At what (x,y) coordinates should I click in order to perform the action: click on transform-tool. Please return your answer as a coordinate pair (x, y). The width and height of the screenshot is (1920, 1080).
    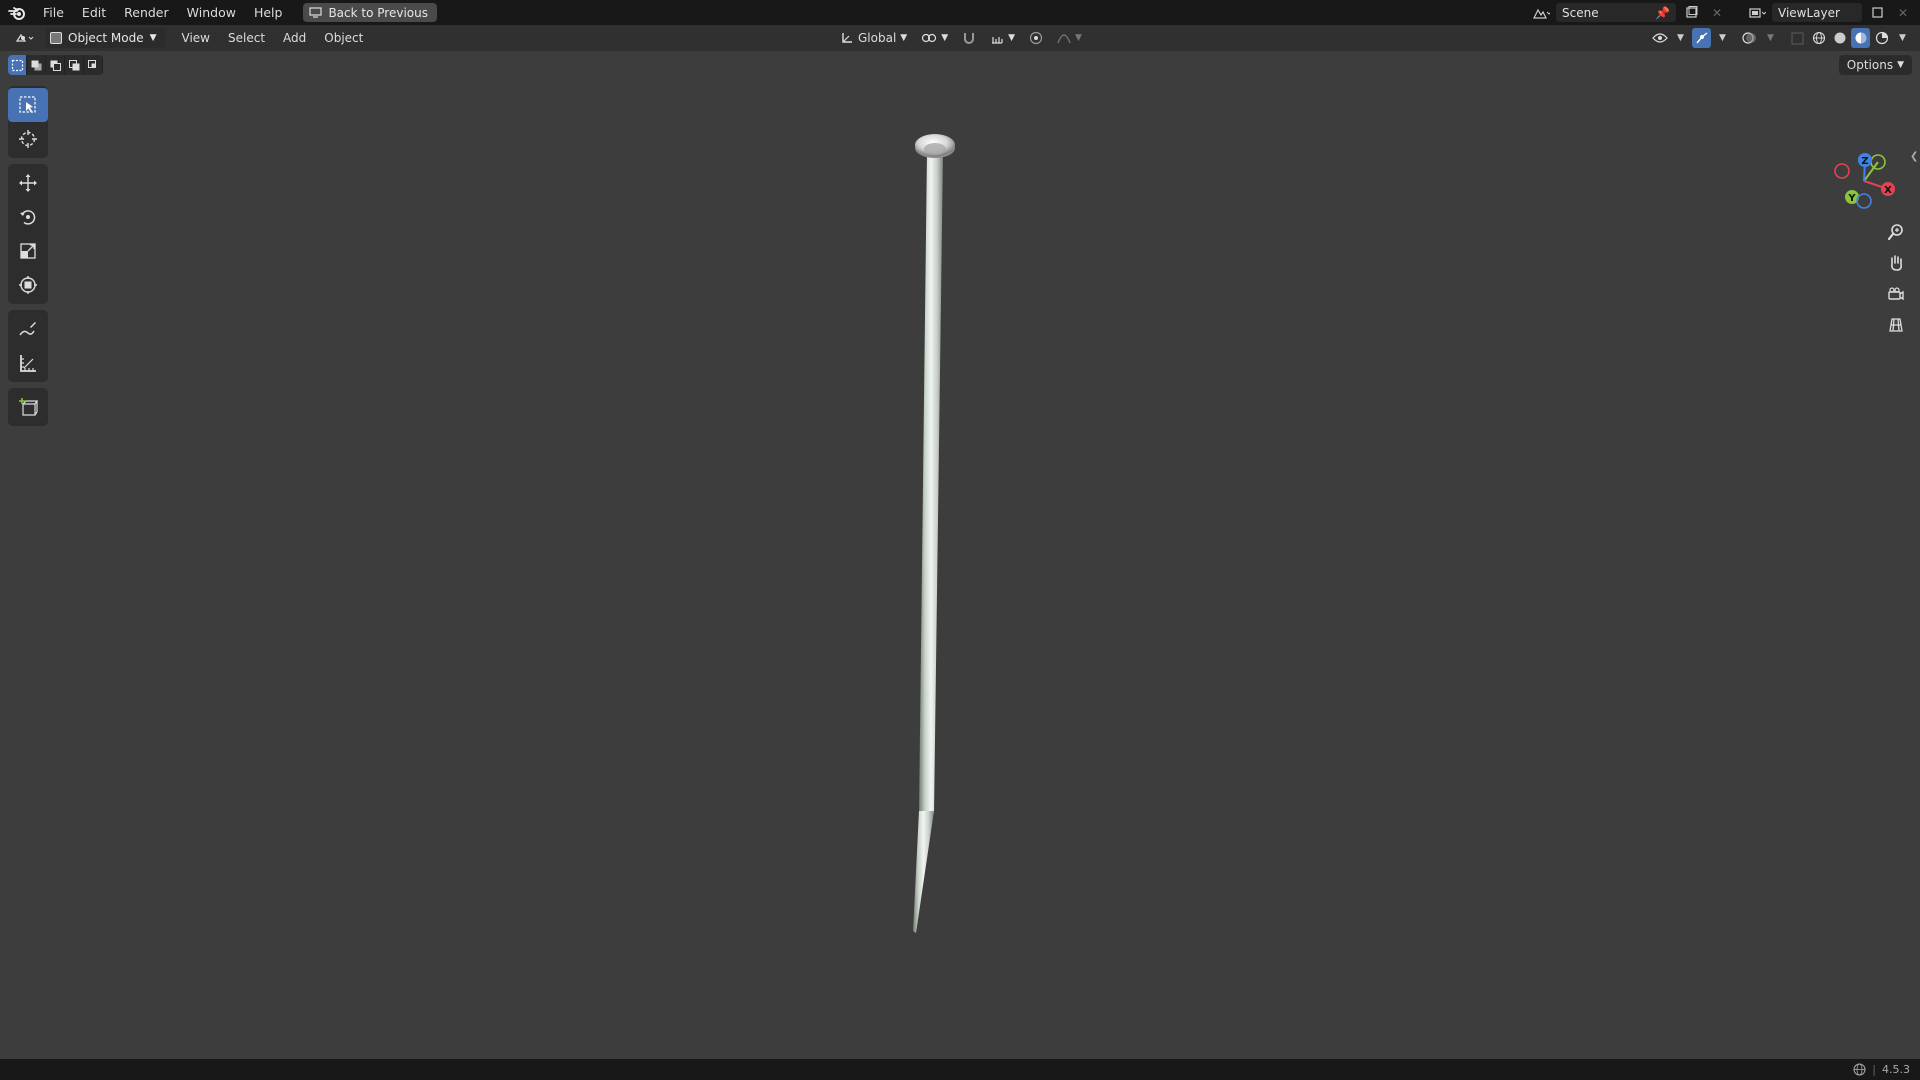
    Looking at the image, I should click on (28, 285).